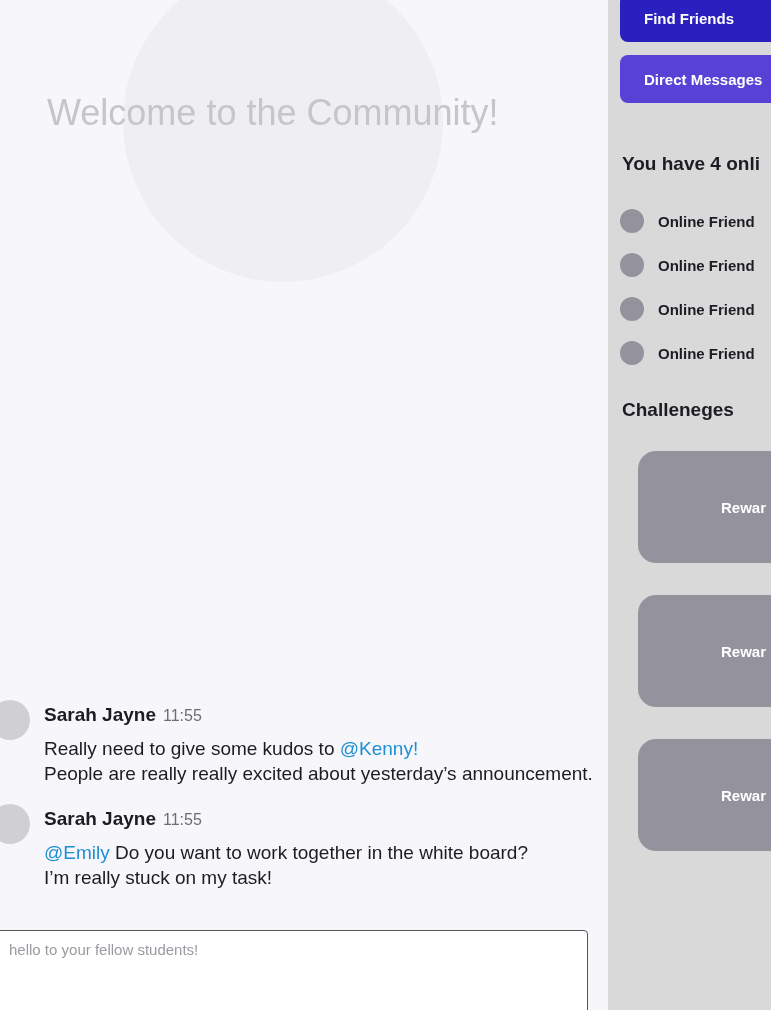 This screenshot has height=1010, width=771. What do you see at coordinates (691, 164) in the screenshot?
I see `section-heading: You have 4 onli` at bounding box center [691, 164].